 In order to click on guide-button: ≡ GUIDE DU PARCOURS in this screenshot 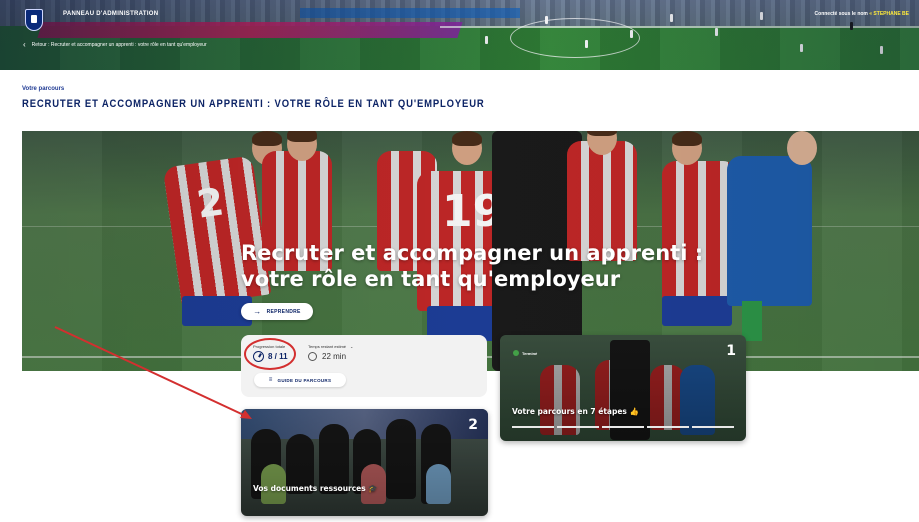, I will do `click(300, 380)`.